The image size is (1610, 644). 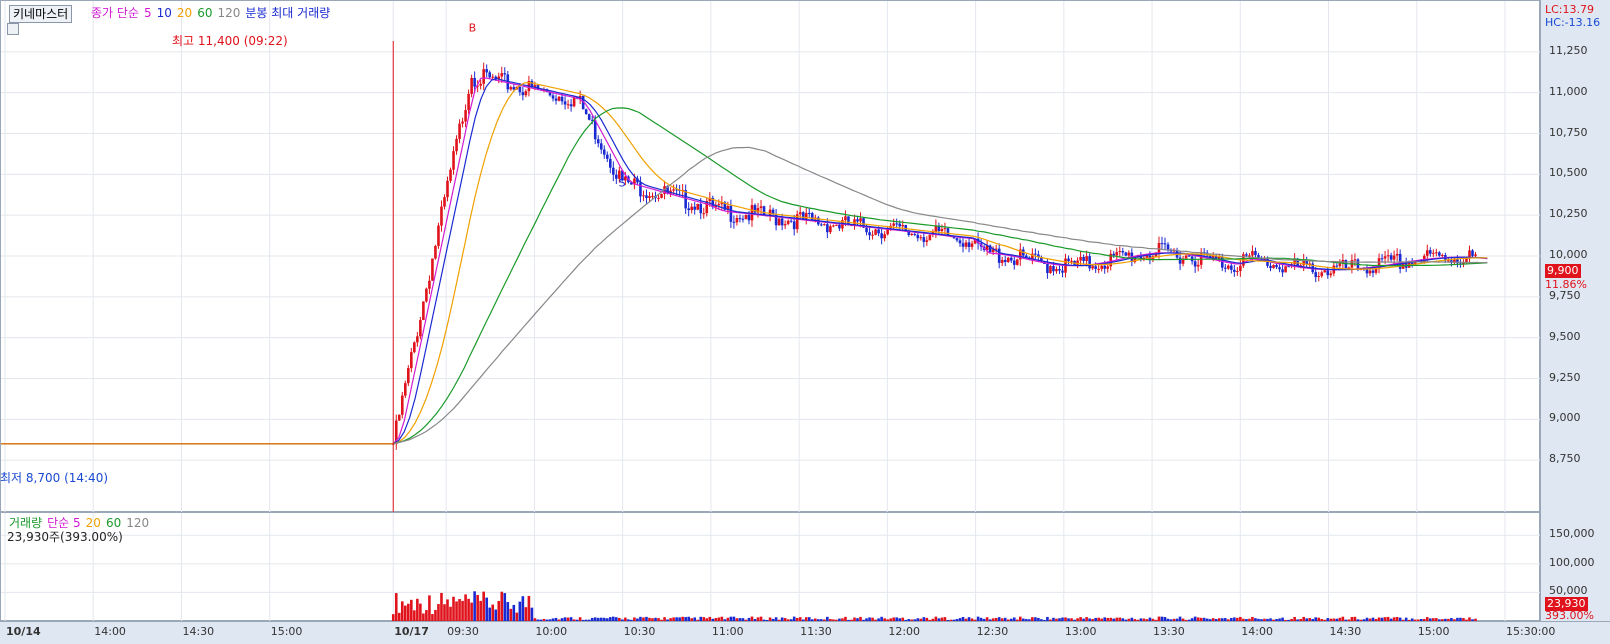 What do you see at coordinates (115, 13) in the screenshot?
I see `legend-item-0: 종가 단순` at bounding box center [115, 13].